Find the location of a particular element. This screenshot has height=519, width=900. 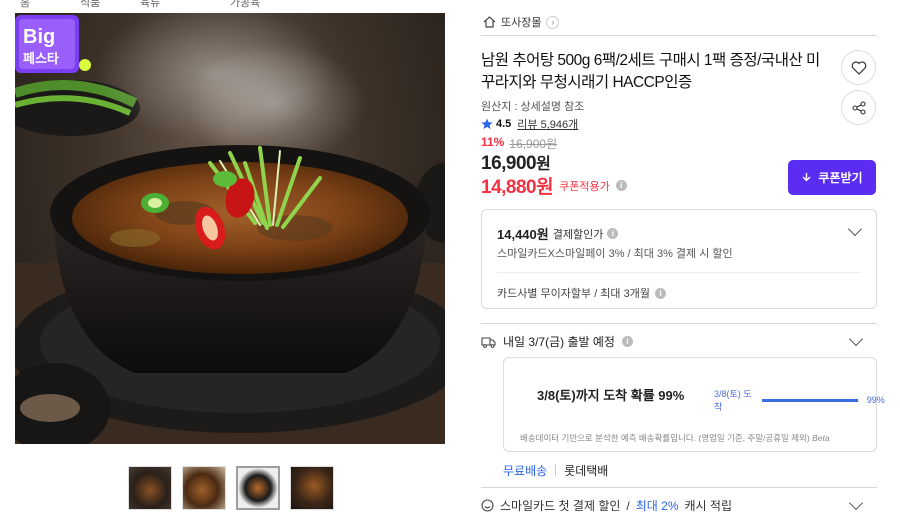

rating-row: 4.5 리뷰 5,946개 is located at coordinates (529, 124).